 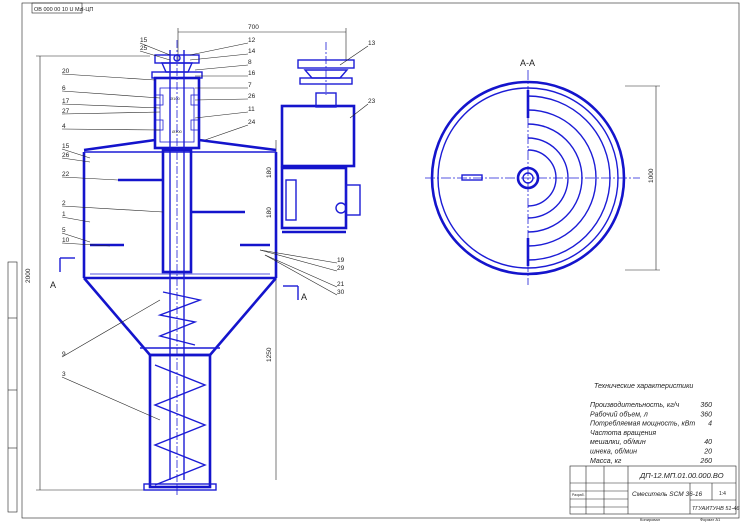 I want to click on callout-right-19: 19, so click(x=341, y=260).